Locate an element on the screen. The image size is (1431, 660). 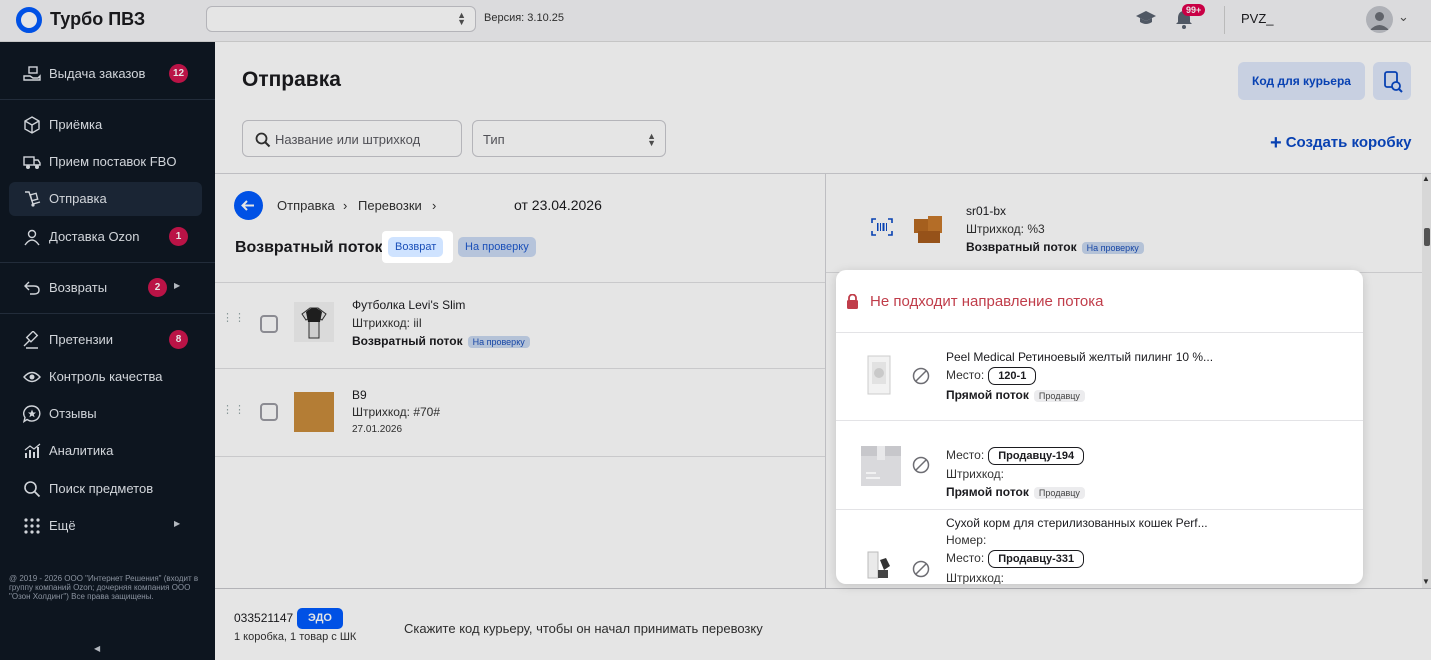
product-place: Место: 120-1 is located at coordinates (991, 376).